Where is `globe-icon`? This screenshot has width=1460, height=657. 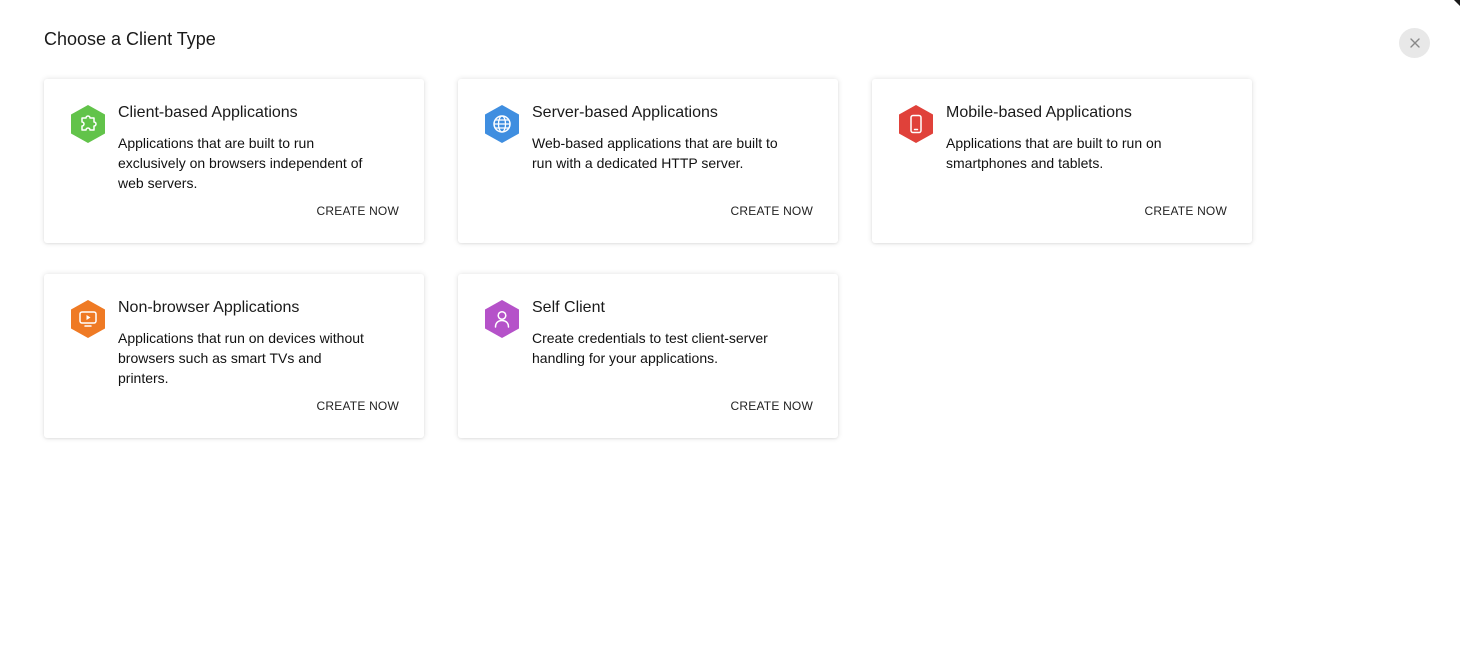 globe-icon is located at coordinates (502, 124).